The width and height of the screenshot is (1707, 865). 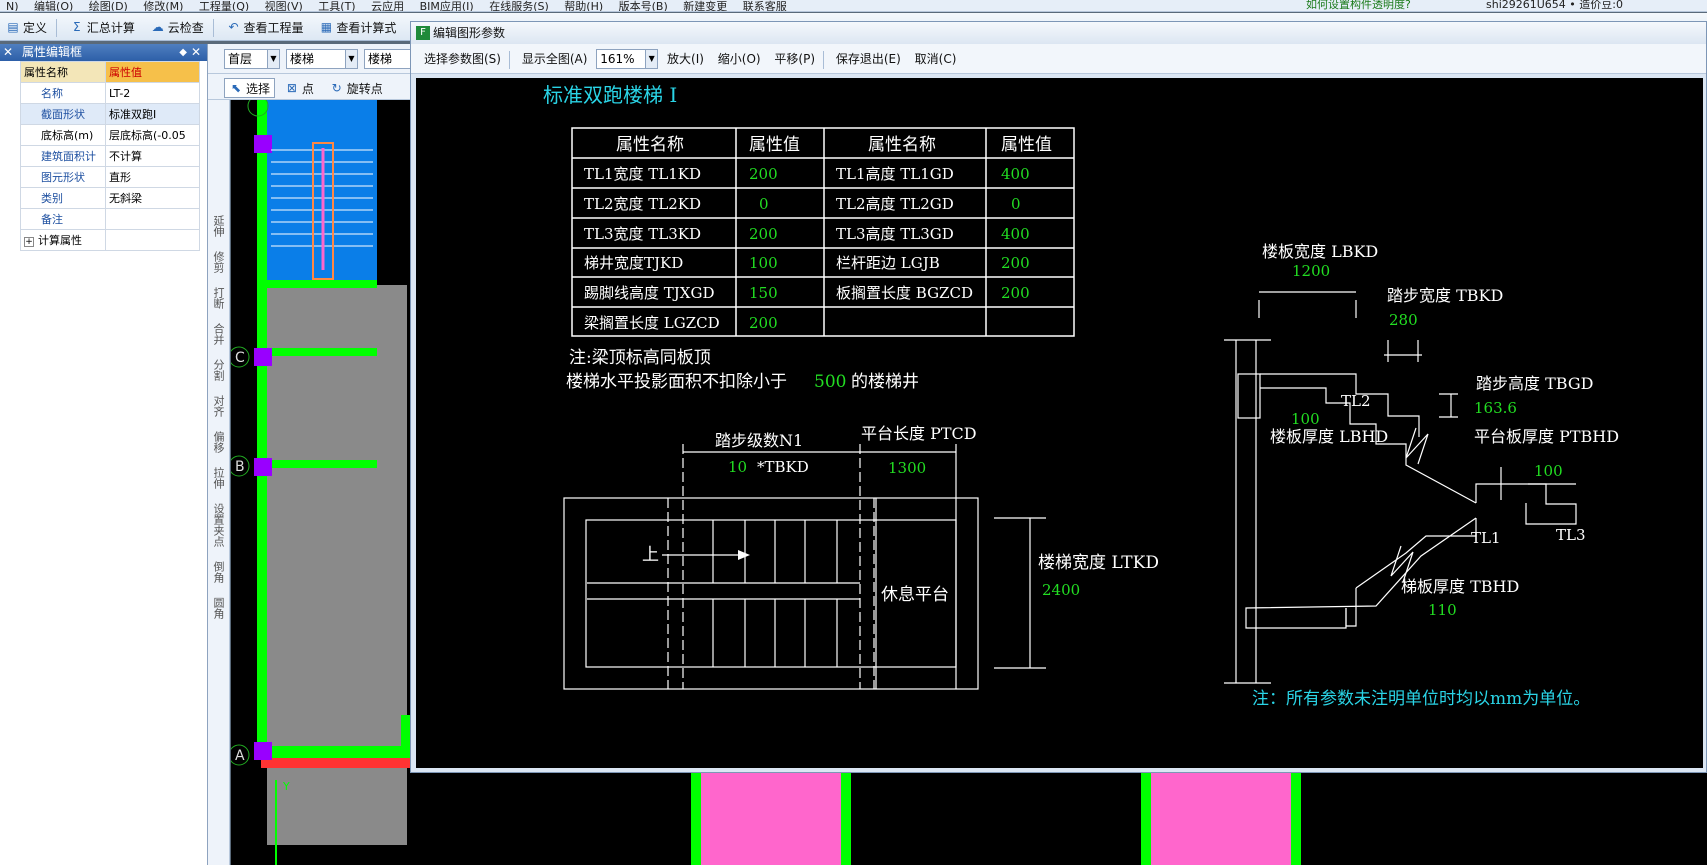 I want to click on section-view-lines, so click(x=1400, y=487).